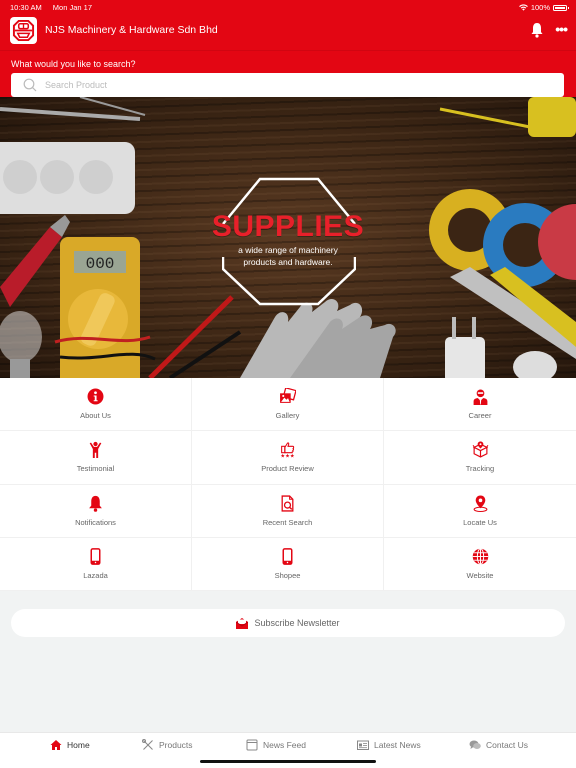 This screenshot has width=576, height=768. I want to click on app-bar-divider, so click(288, 50).